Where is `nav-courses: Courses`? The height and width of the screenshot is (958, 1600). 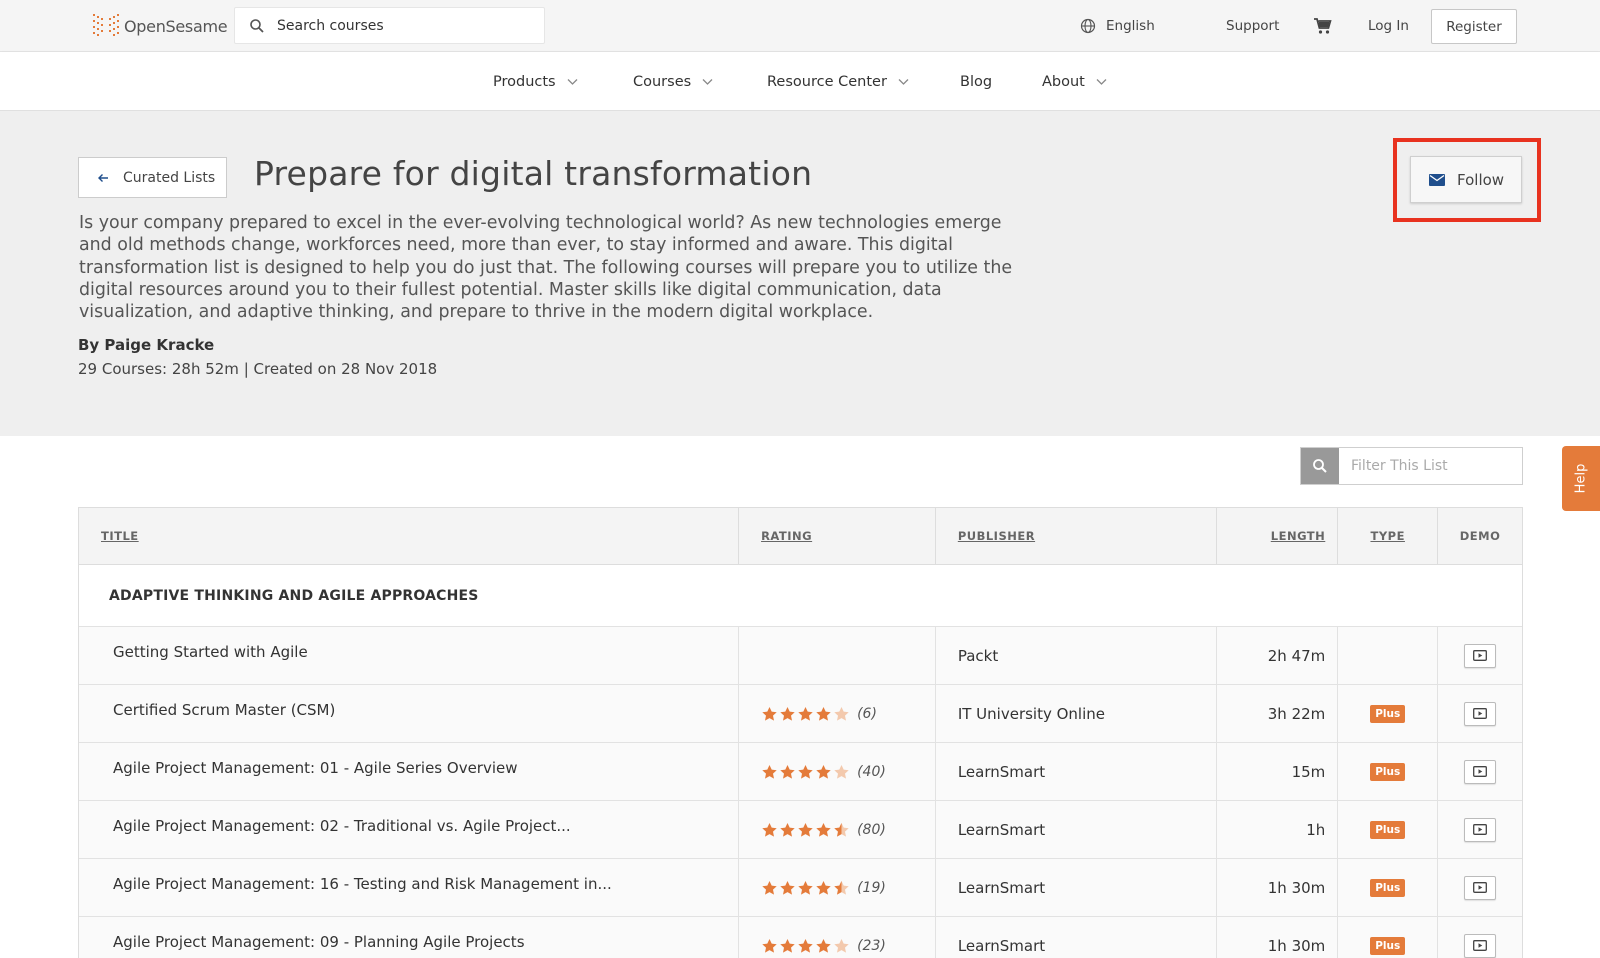 nav-courses: Courses is located at coordinates (673, 81).